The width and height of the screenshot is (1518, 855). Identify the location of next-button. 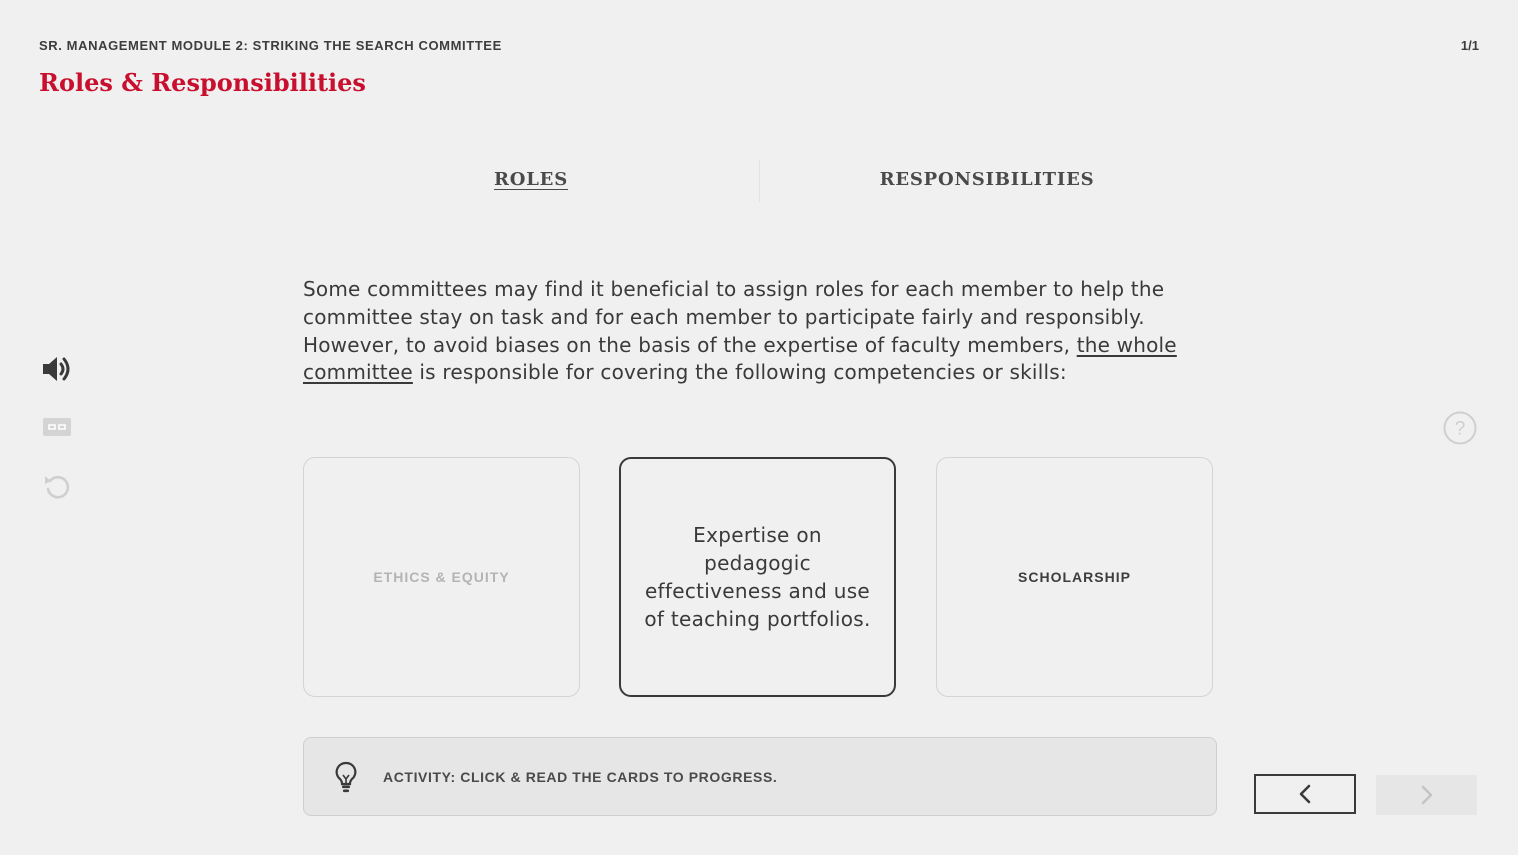
(1426, 795).